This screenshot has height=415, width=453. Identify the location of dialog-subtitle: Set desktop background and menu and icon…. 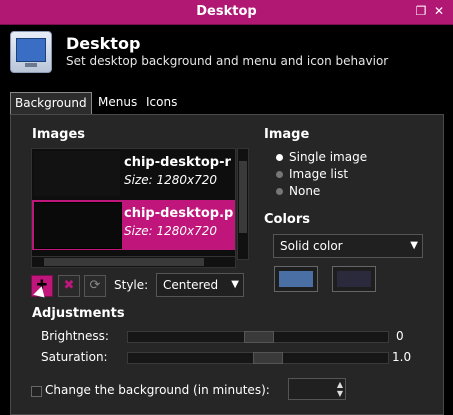
(227, 61).